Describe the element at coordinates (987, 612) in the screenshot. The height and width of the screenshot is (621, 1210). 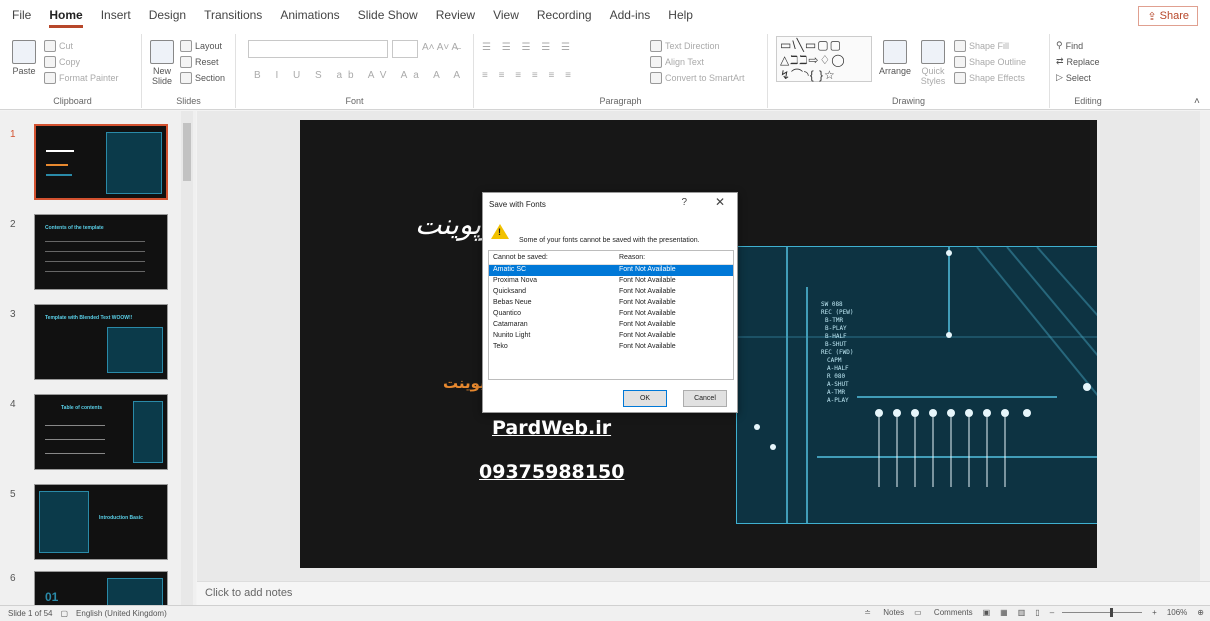
I see `normal-view-icon: ▣` at that location.